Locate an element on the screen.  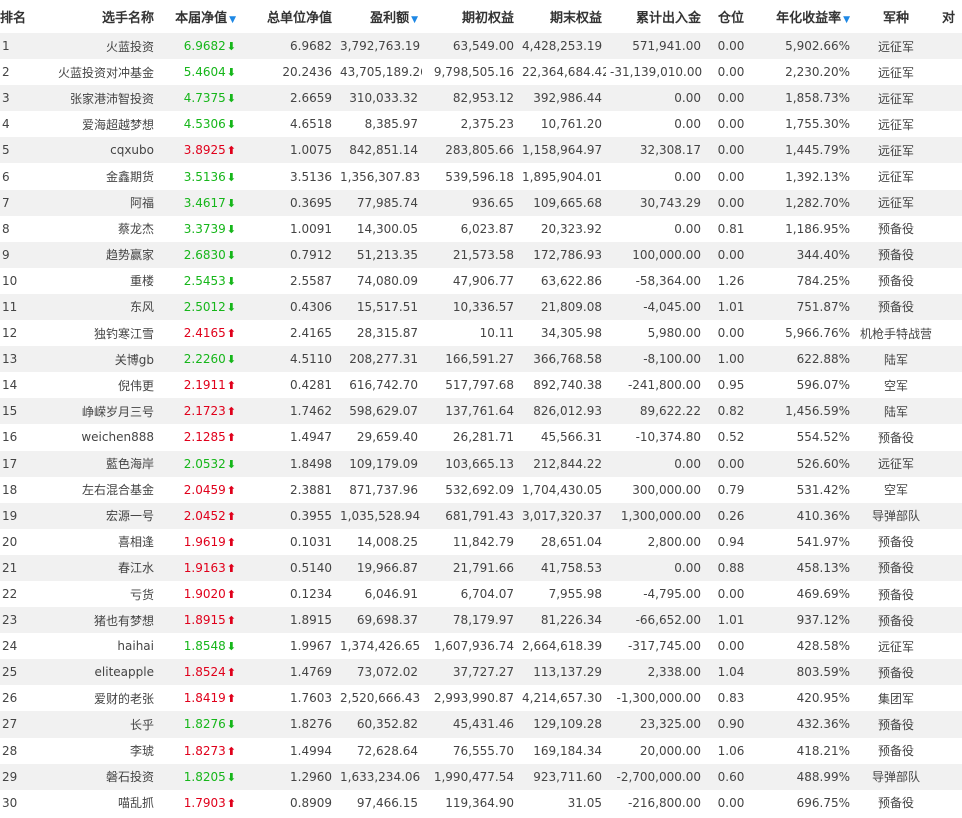
nav-cell: 2.5012⬇ is located at coordinates (199, 307).